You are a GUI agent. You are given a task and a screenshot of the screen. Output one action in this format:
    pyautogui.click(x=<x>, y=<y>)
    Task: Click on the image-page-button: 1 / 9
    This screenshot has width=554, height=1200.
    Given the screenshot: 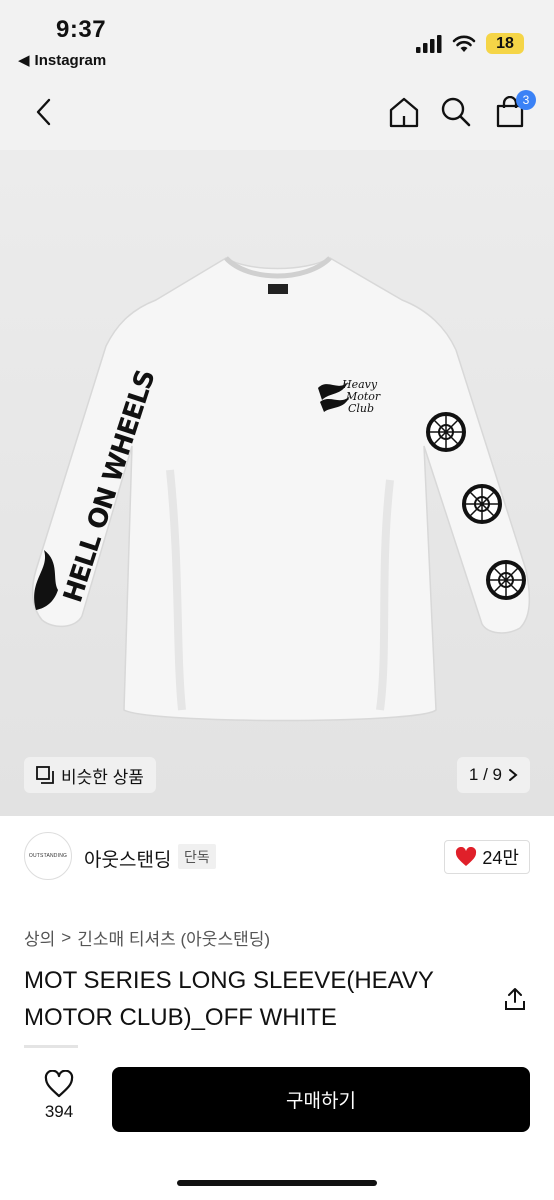 What is the action you would take?
    pyautogui.click(x=493, y=775)
    